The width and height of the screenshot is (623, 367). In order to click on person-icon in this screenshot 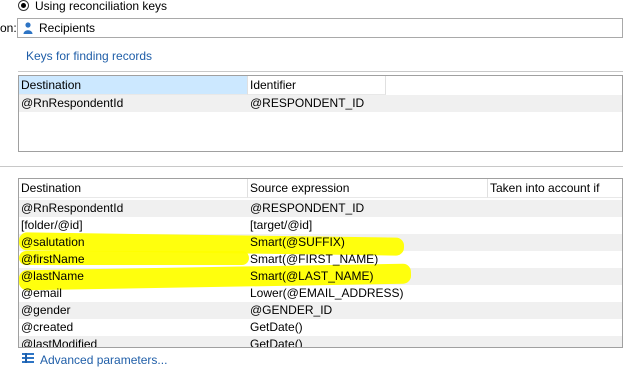, I will do `click(28, 28)`.